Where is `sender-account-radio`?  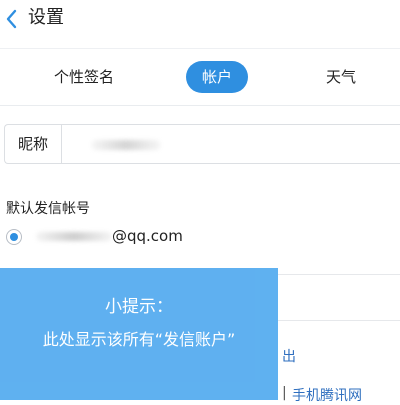
sender-account-radio is located at coordinates (14, 237).